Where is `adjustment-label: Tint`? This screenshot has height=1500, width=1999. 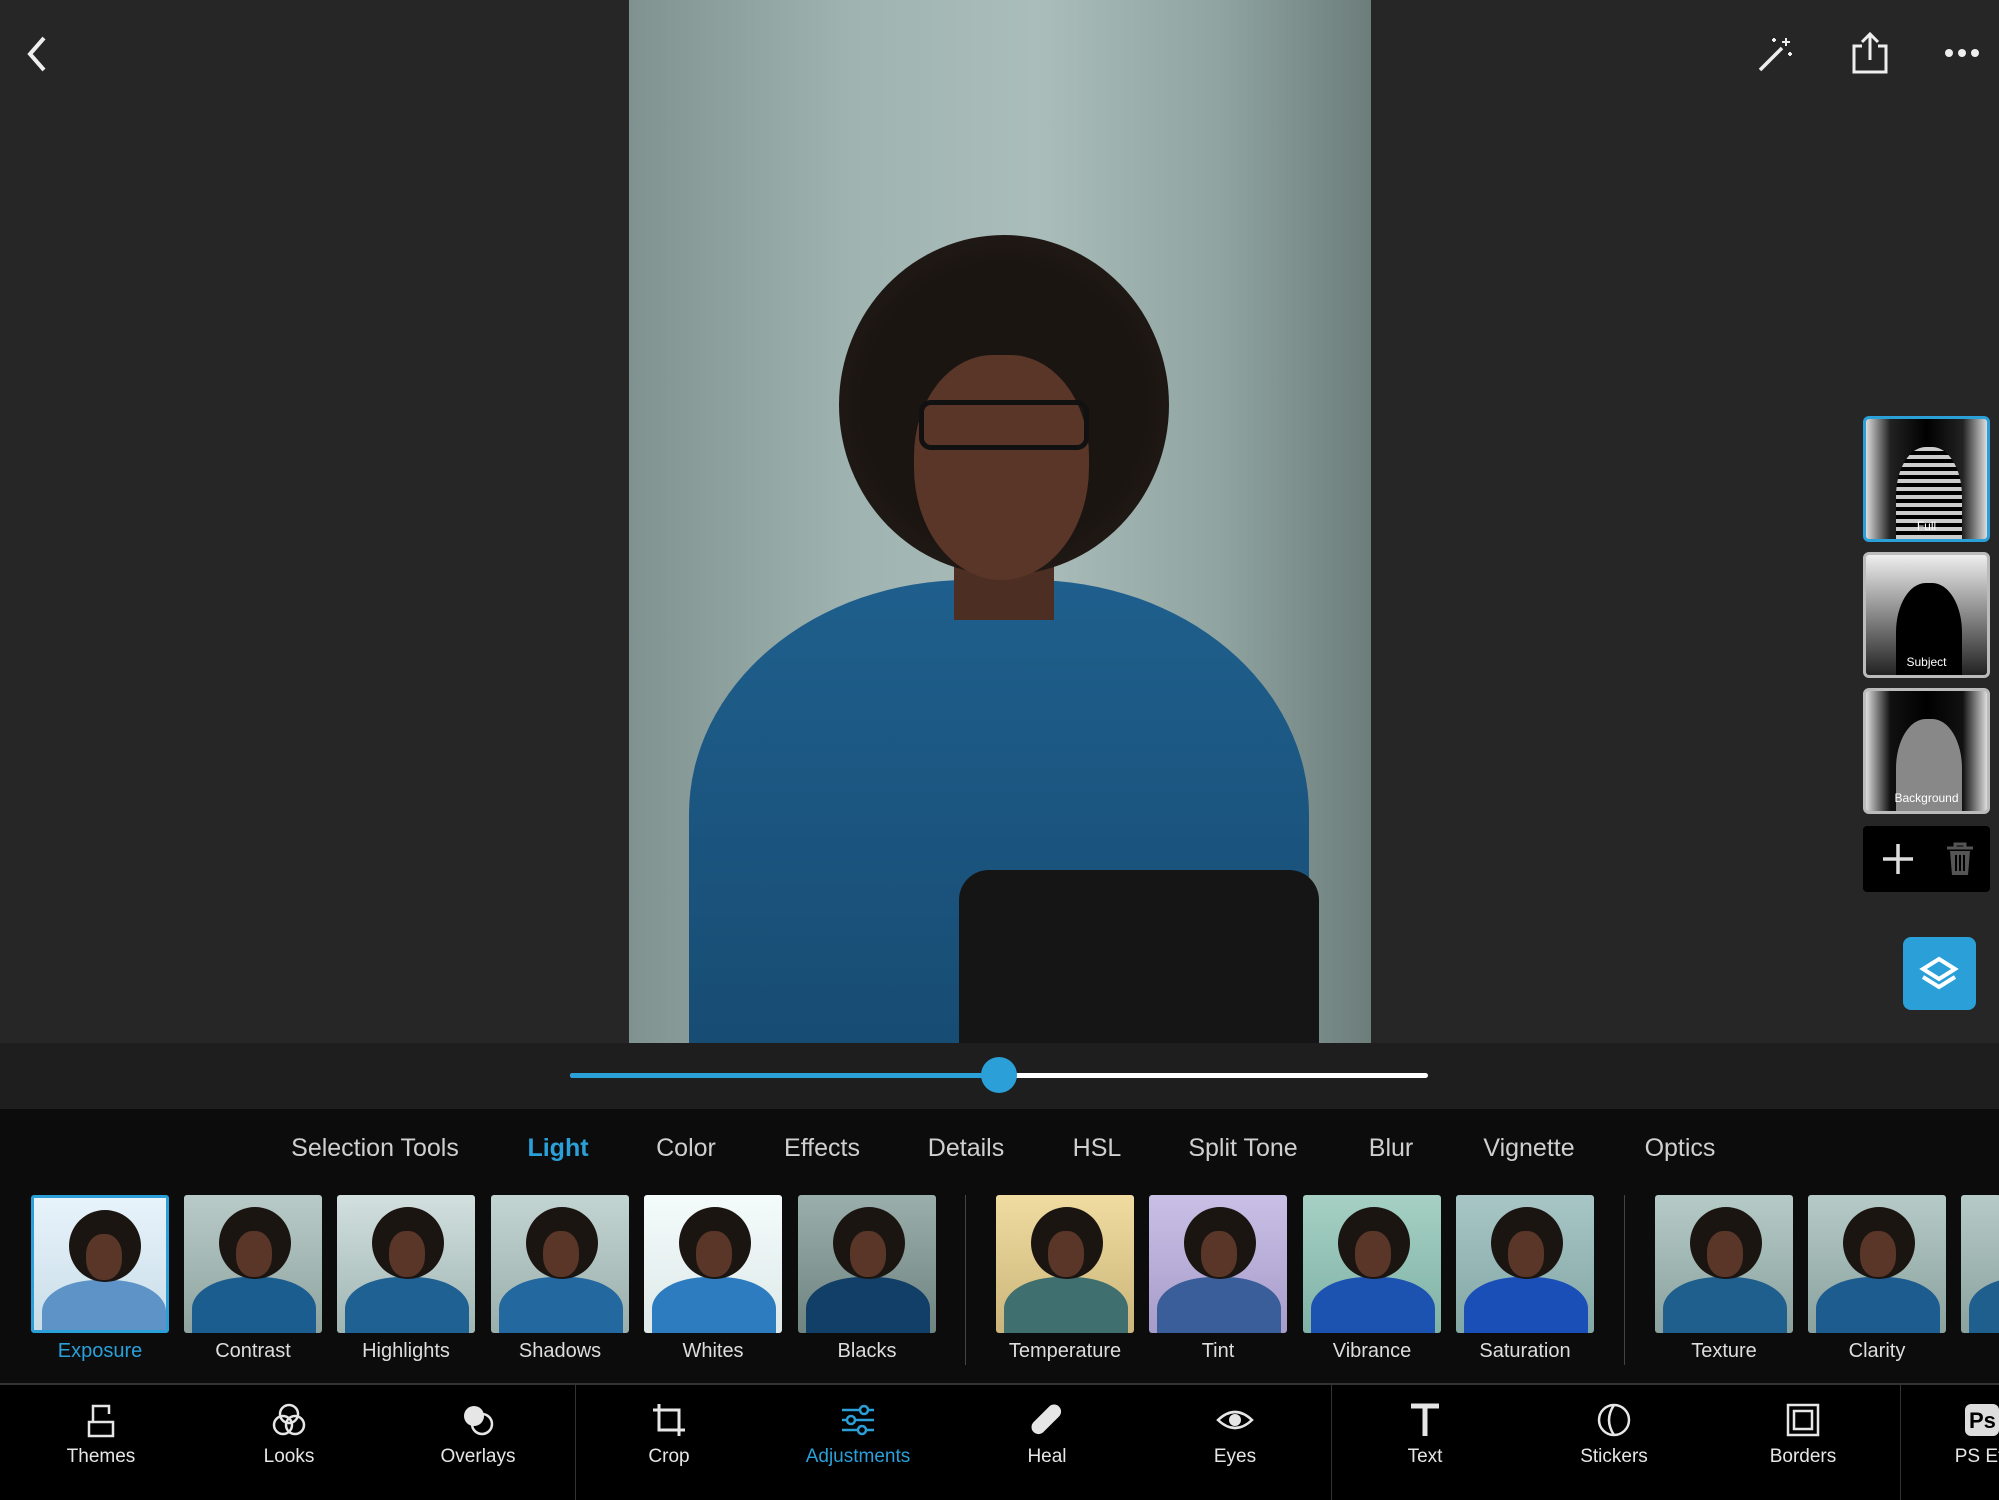
adjustment-label: Tint is located at coordinates (1218, 1351).